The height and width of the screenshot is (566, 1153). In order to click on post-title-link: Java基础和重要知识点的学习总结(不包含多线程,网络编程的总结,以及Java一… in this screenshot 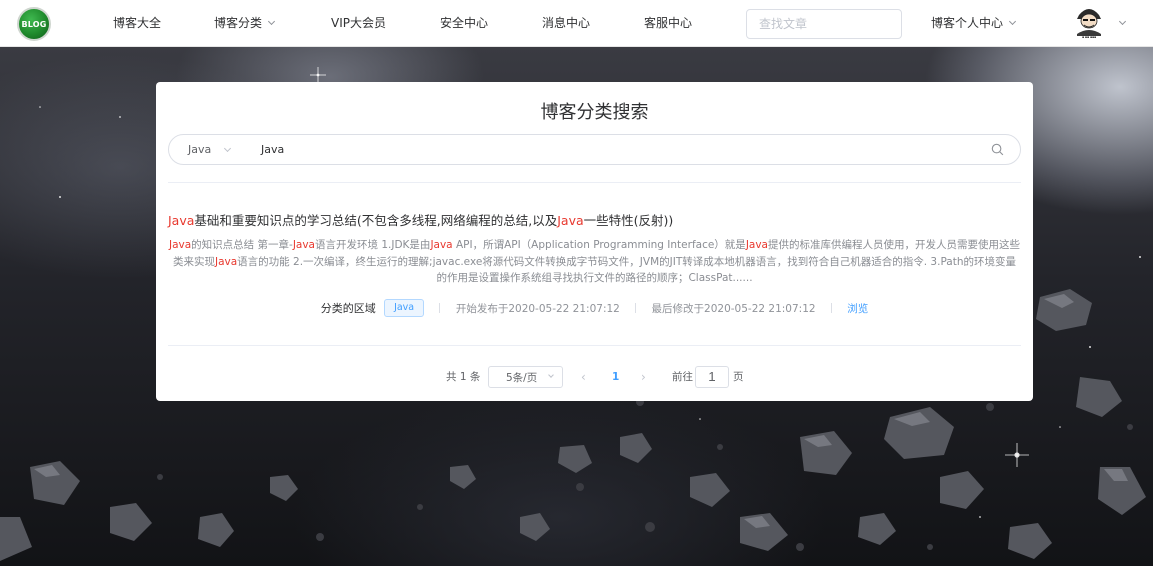, I will do `click(420, 219)`.